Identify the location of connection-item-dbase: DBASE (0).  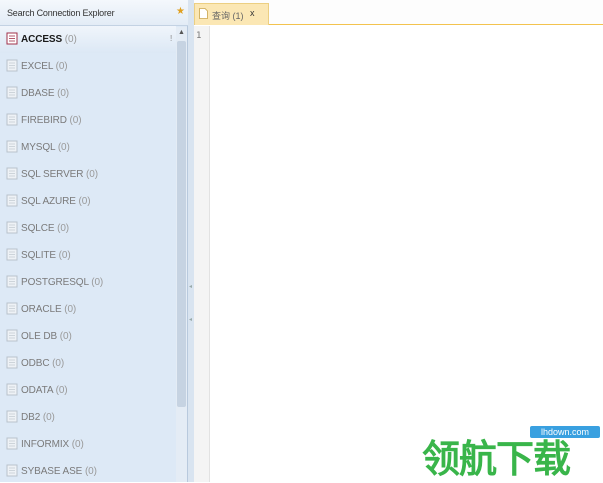
(88, 93).